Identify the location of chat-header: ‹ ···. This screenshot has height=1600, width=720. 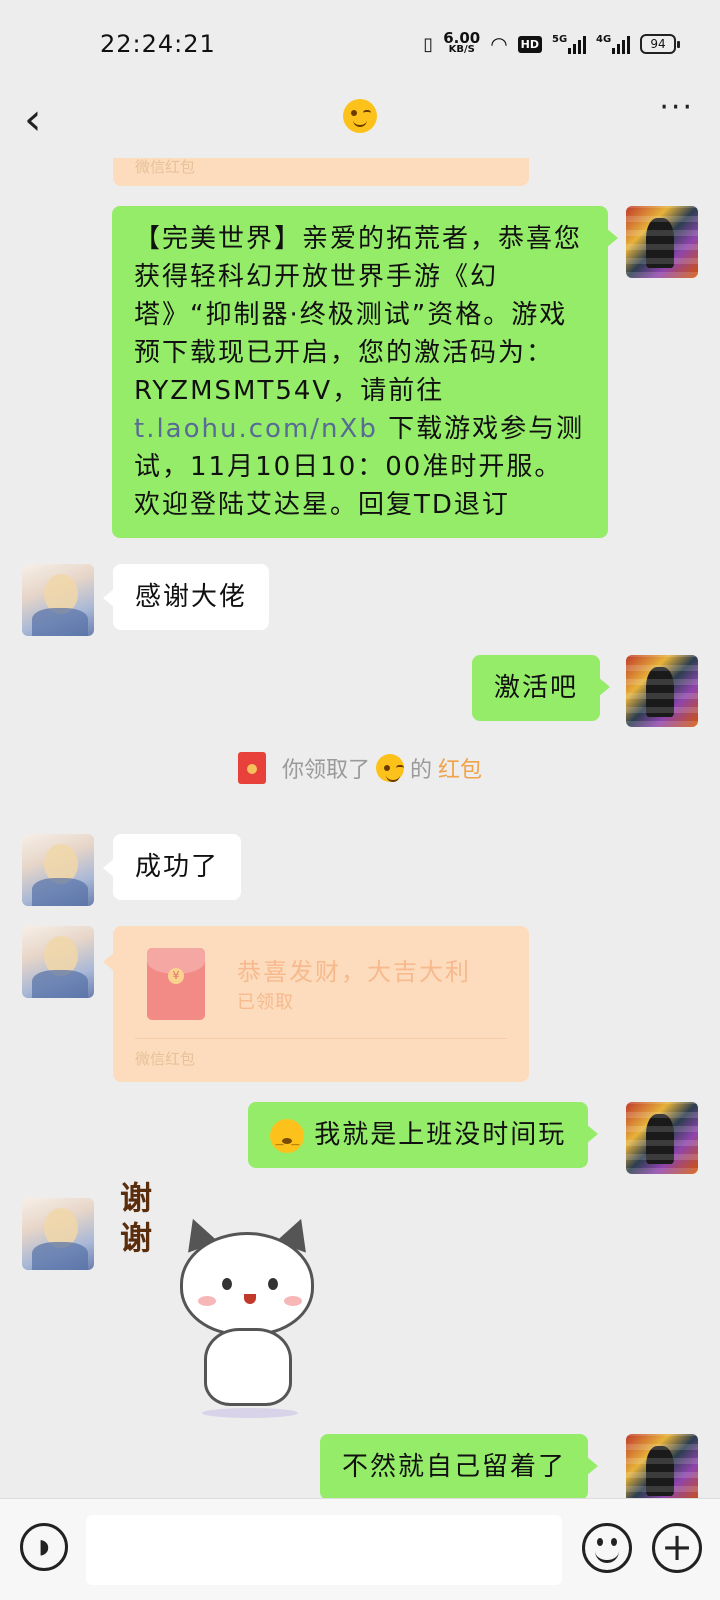
(360, 124).